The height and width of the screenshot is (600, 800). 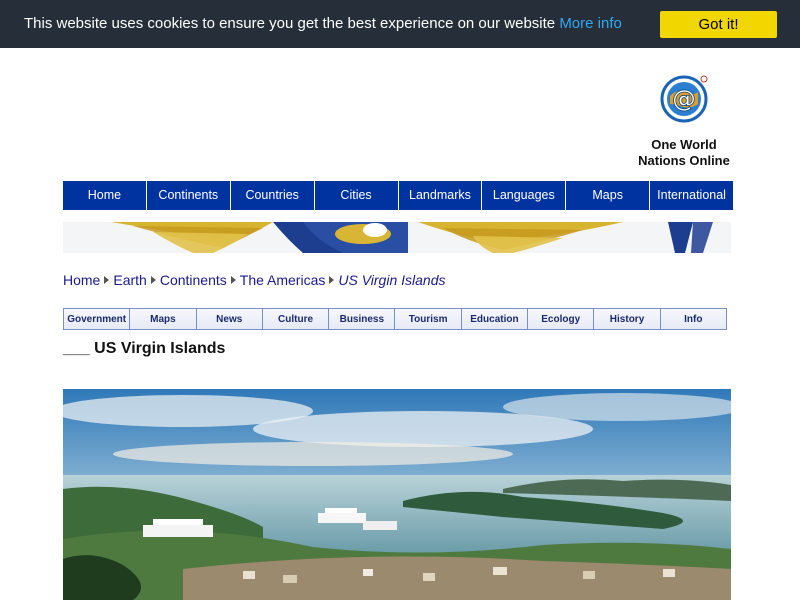 What do you see at coordinates (397, 237) in the screenshot?
I see `flag-banner-image` at bounding box center [397, 237].